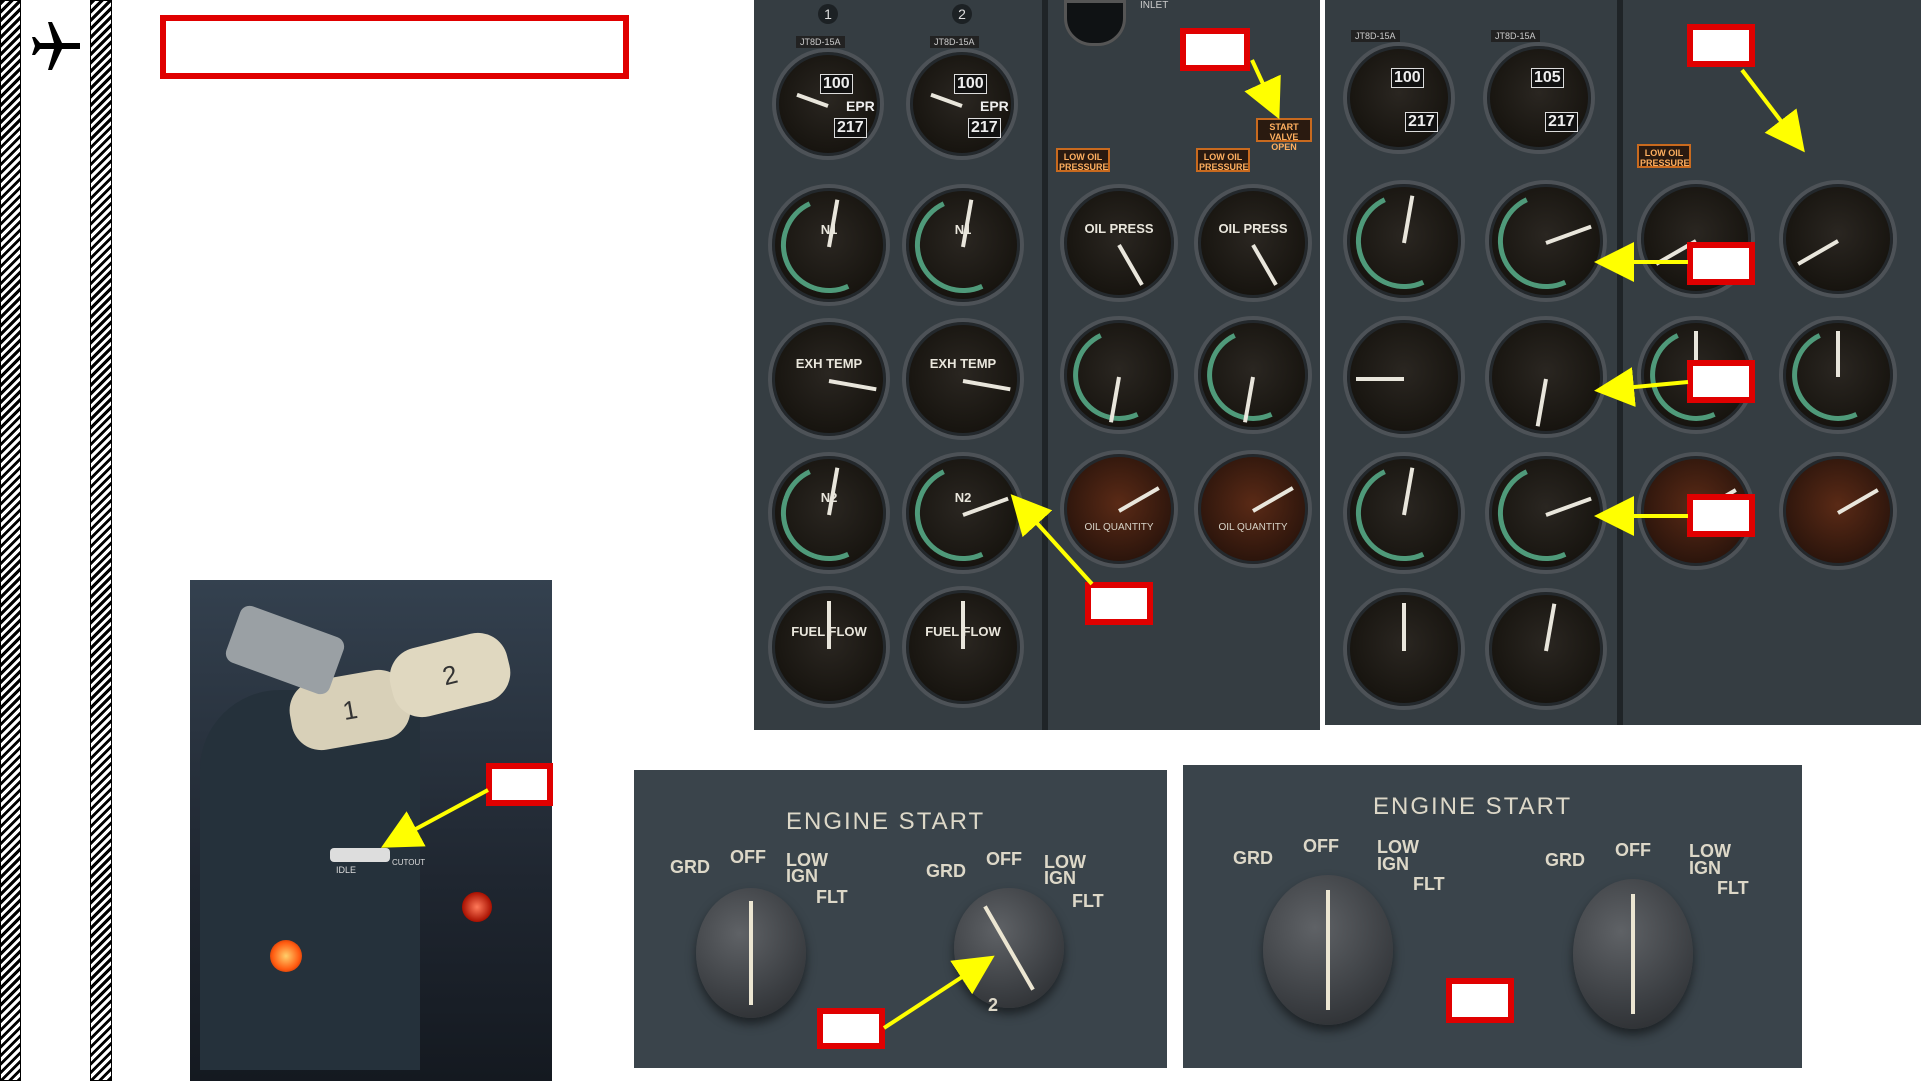 Image resolution: width=1921 pixels, height=1081 pixels. Describe the element at coordinates (1253, 509) in the screenshot. I see `oil-quantity-gauge-2: OIL QUANTITY` at that location.